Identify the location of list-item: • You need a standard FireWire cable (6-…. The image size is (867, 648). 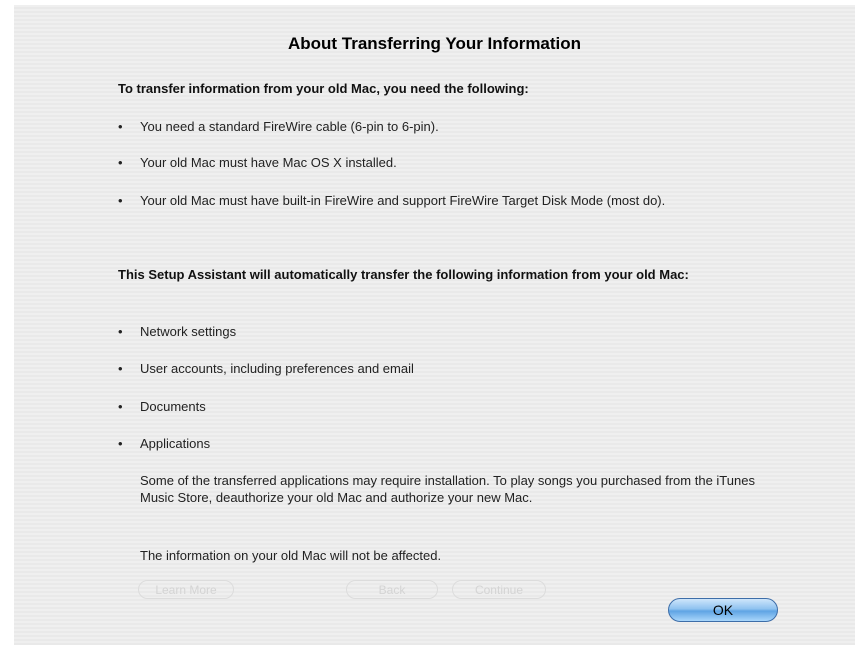
(458, 126).